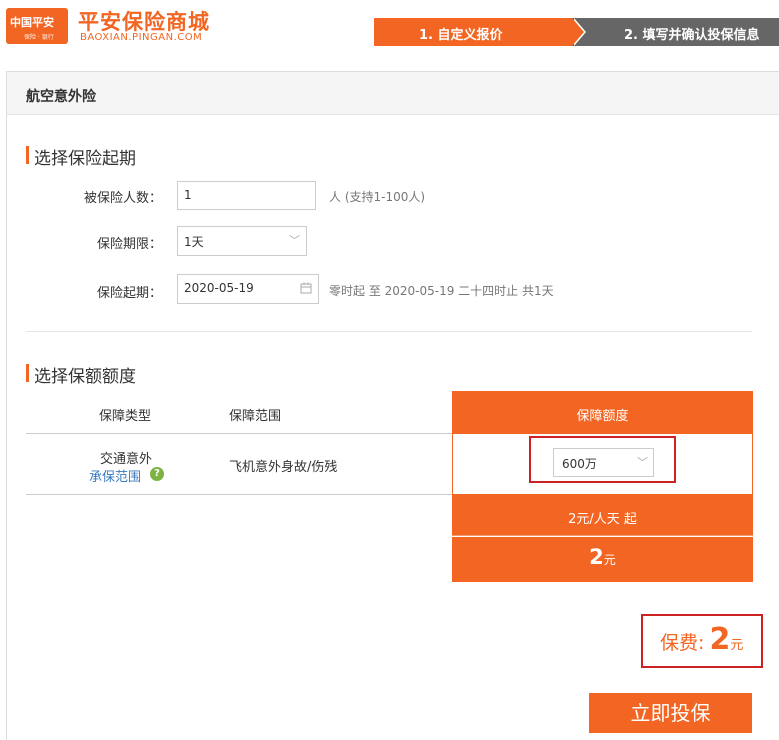 Image resolution: width=779 pixels, height=740 pixels. What do you see at coordinates (602, 416) in the screenshot?
I see `col-header-amount: 保障额度` at bounding box center [602, 416].